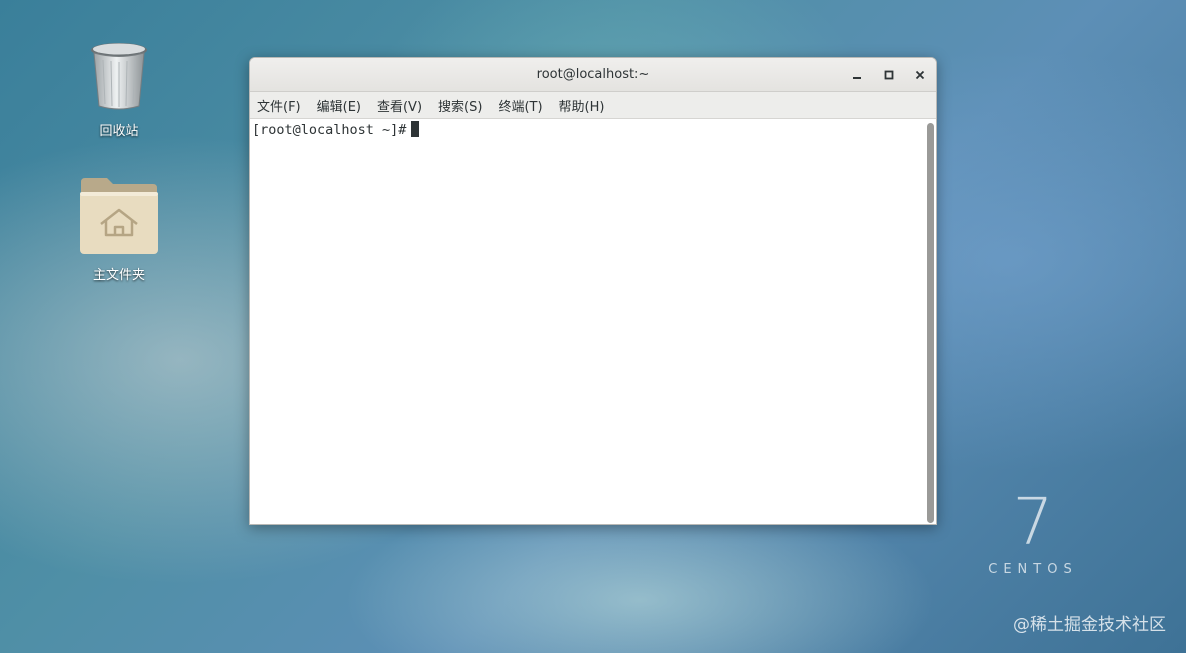 This screenshot has height=653, width=1186. What do you see at coordinates (279, 105) in the screenshot?
I see `menu-file: 文件(F)` at bounding box center [279, 105].